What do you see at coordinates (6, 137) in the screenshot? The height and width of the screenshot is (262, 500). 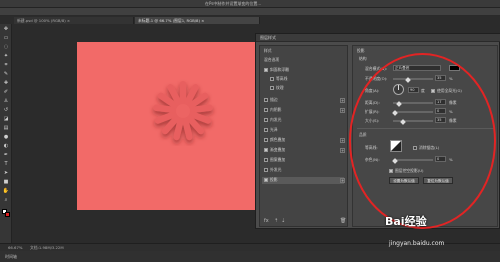 I see `blur-icon: ●` at bounding box center [6, 137].